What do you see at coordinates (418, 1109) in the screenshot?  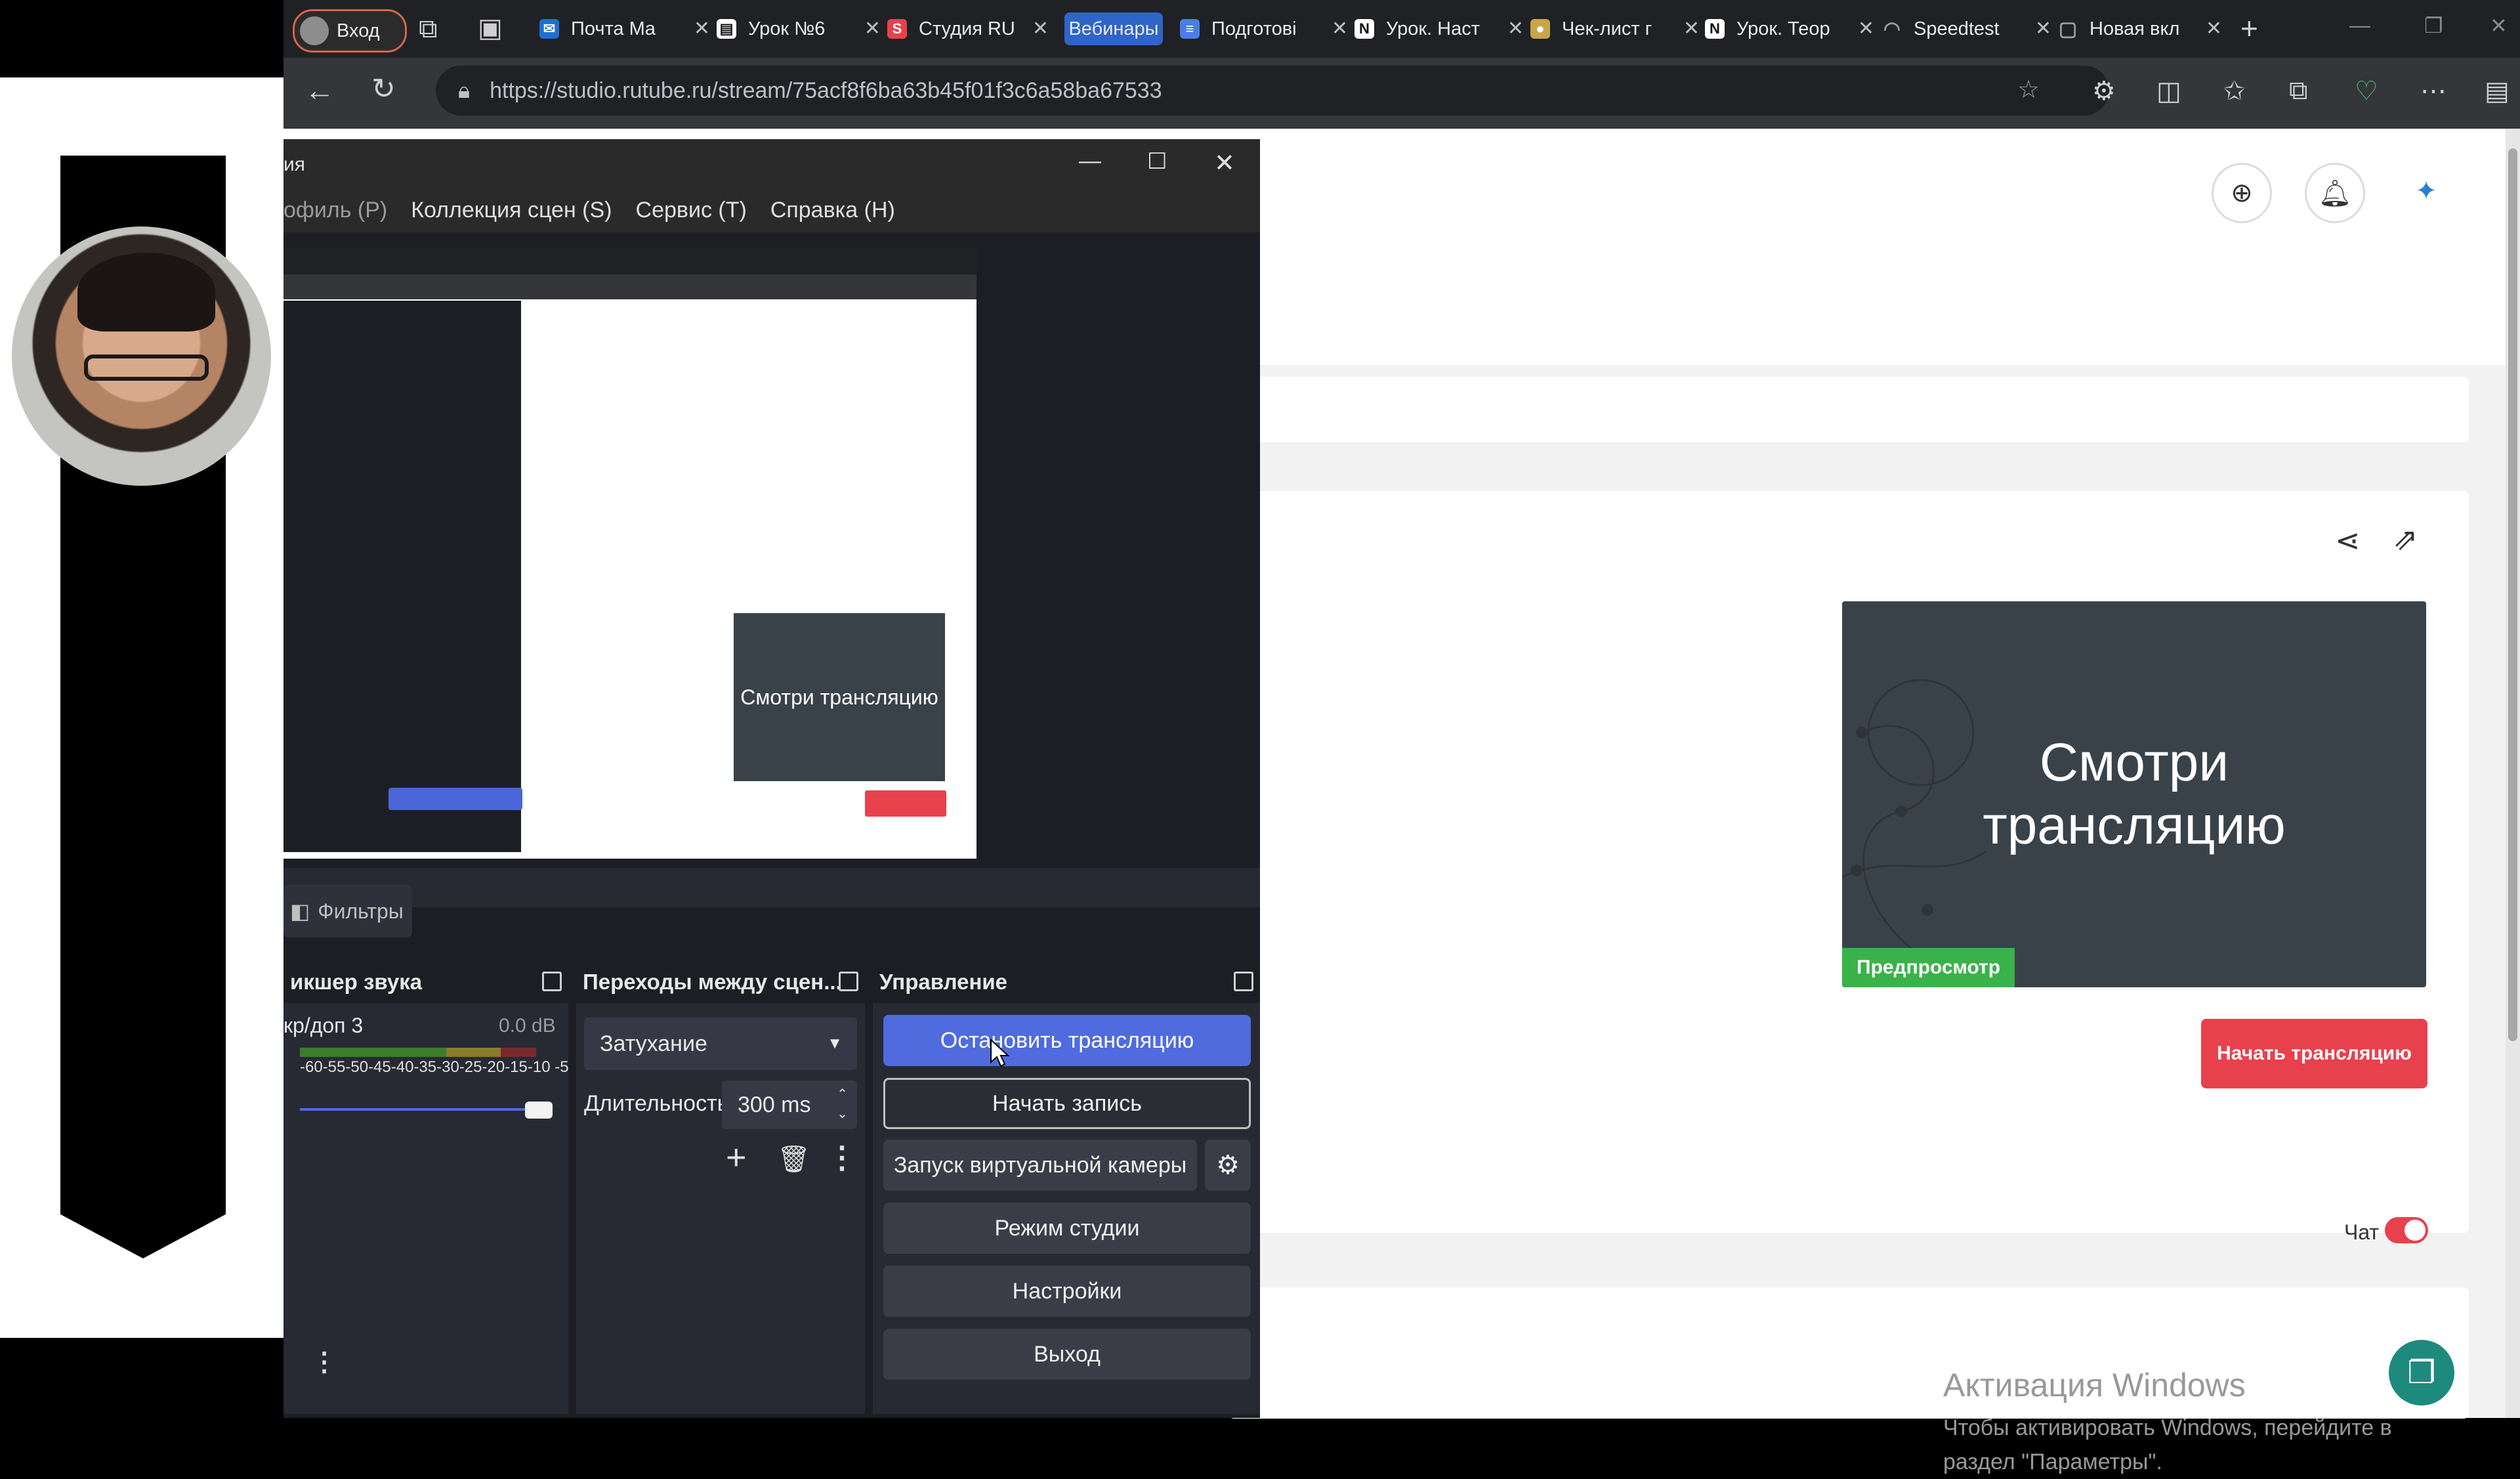 I see `volume-slider-track` at bounding box center [418, 1109].